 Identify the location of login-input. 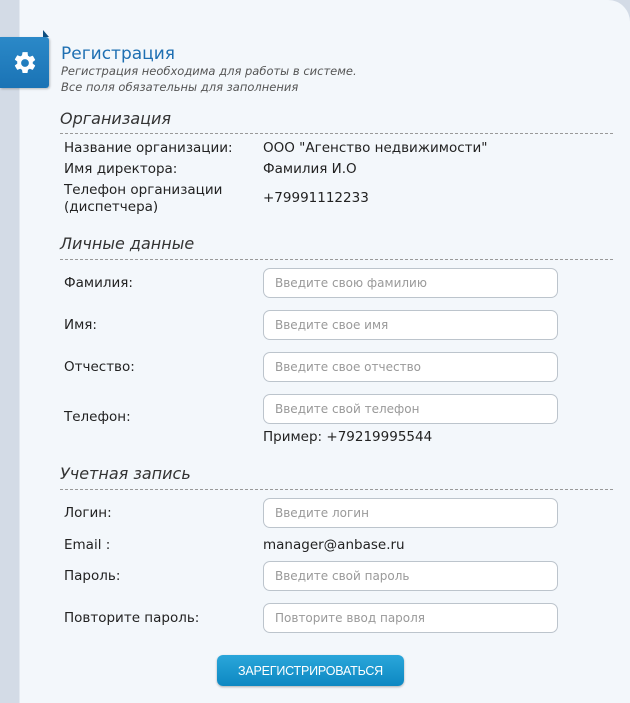
(410, 513).